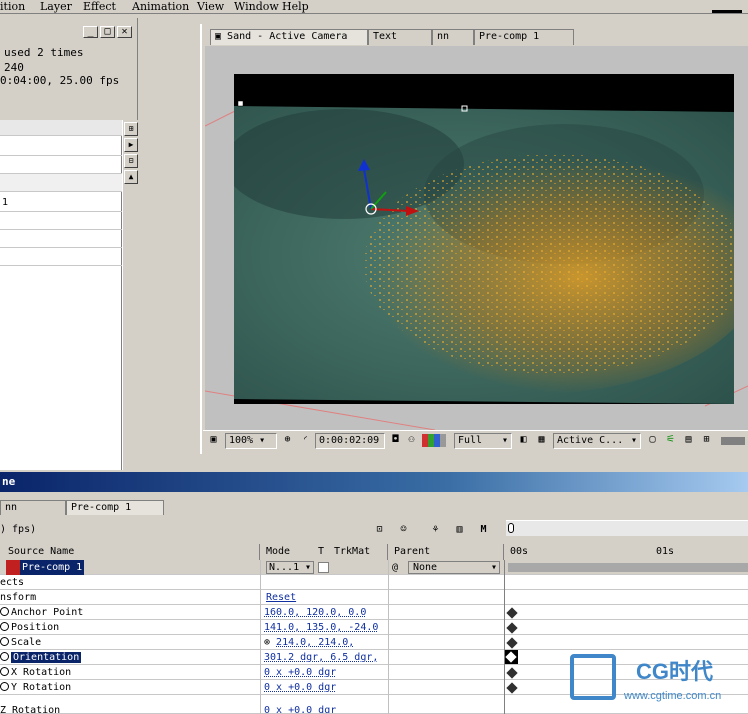  I want to click on project-scrollbar: ⊞ ▶ ⊟ ▲, so click(130, 295).